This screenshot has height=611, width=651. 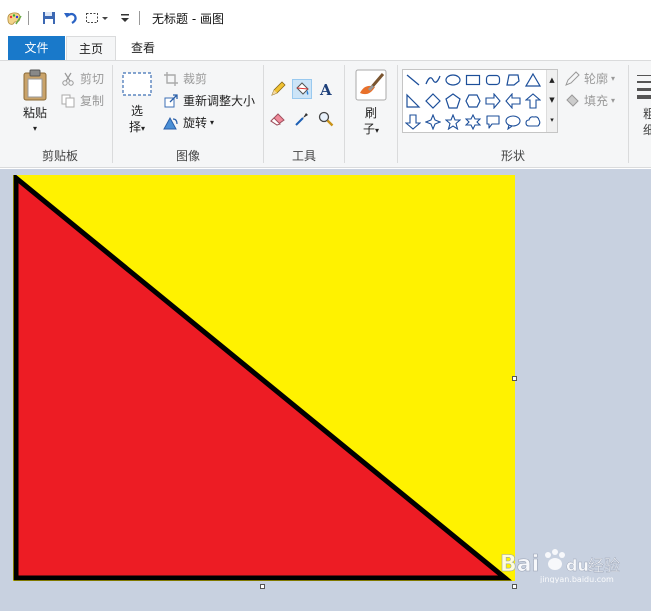 What do you see at coordinates (413, 80) in the screenshot?
I see `line-shape-icon` at bounding box center [413, 80].